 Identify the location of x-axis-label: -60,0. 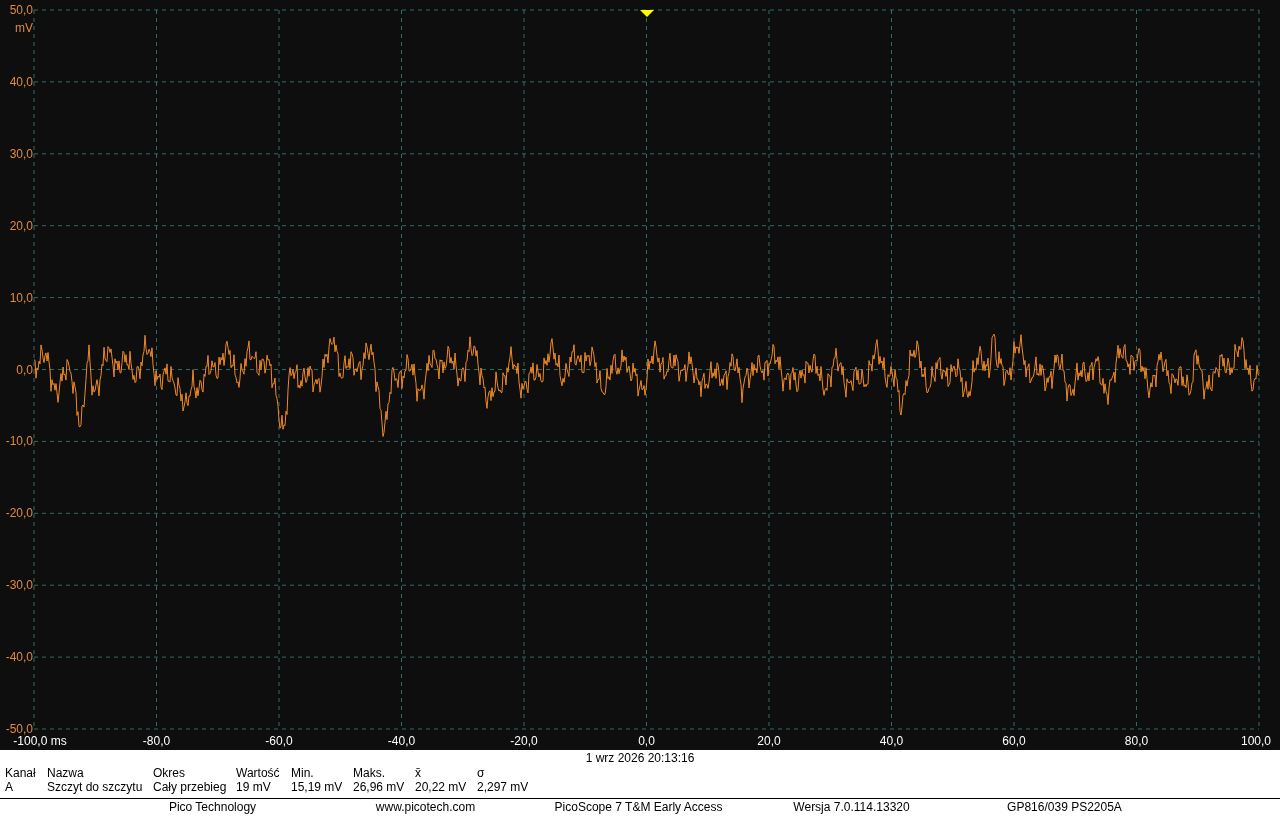
(279, 741).